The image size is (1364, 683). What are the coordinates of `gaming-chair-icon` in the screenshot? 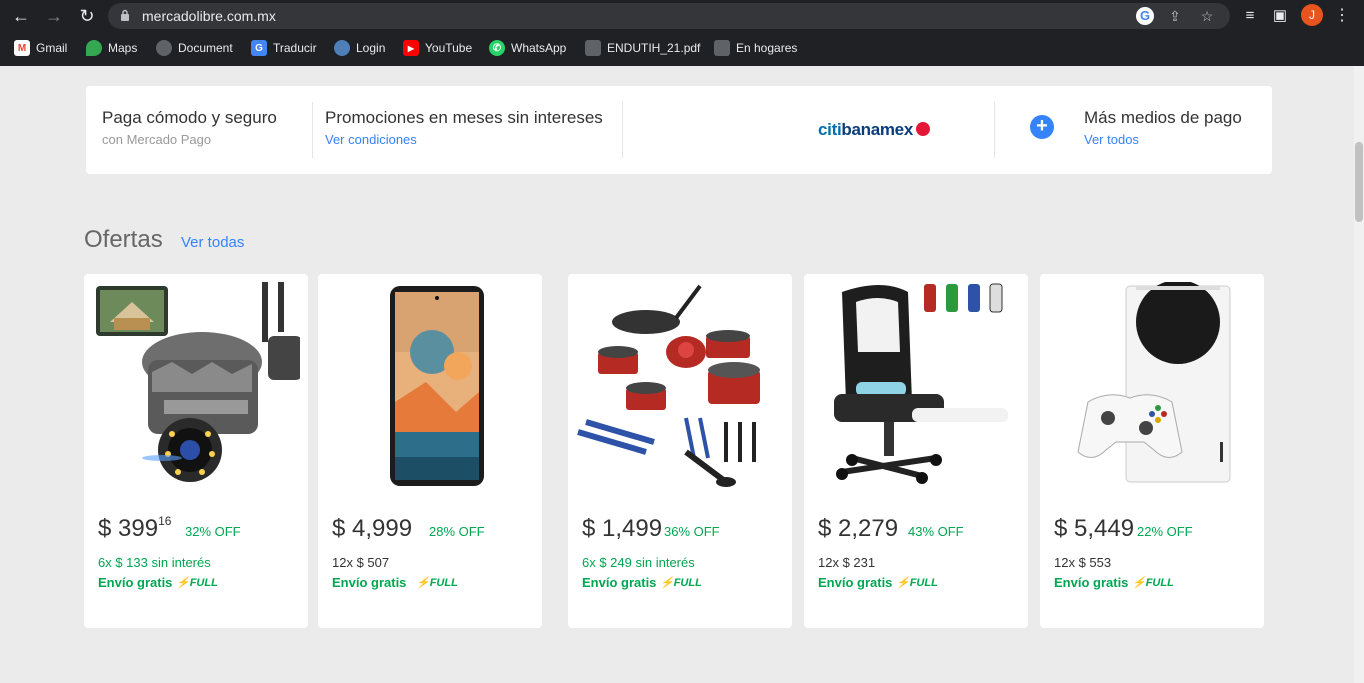 It's located at (921, 383).